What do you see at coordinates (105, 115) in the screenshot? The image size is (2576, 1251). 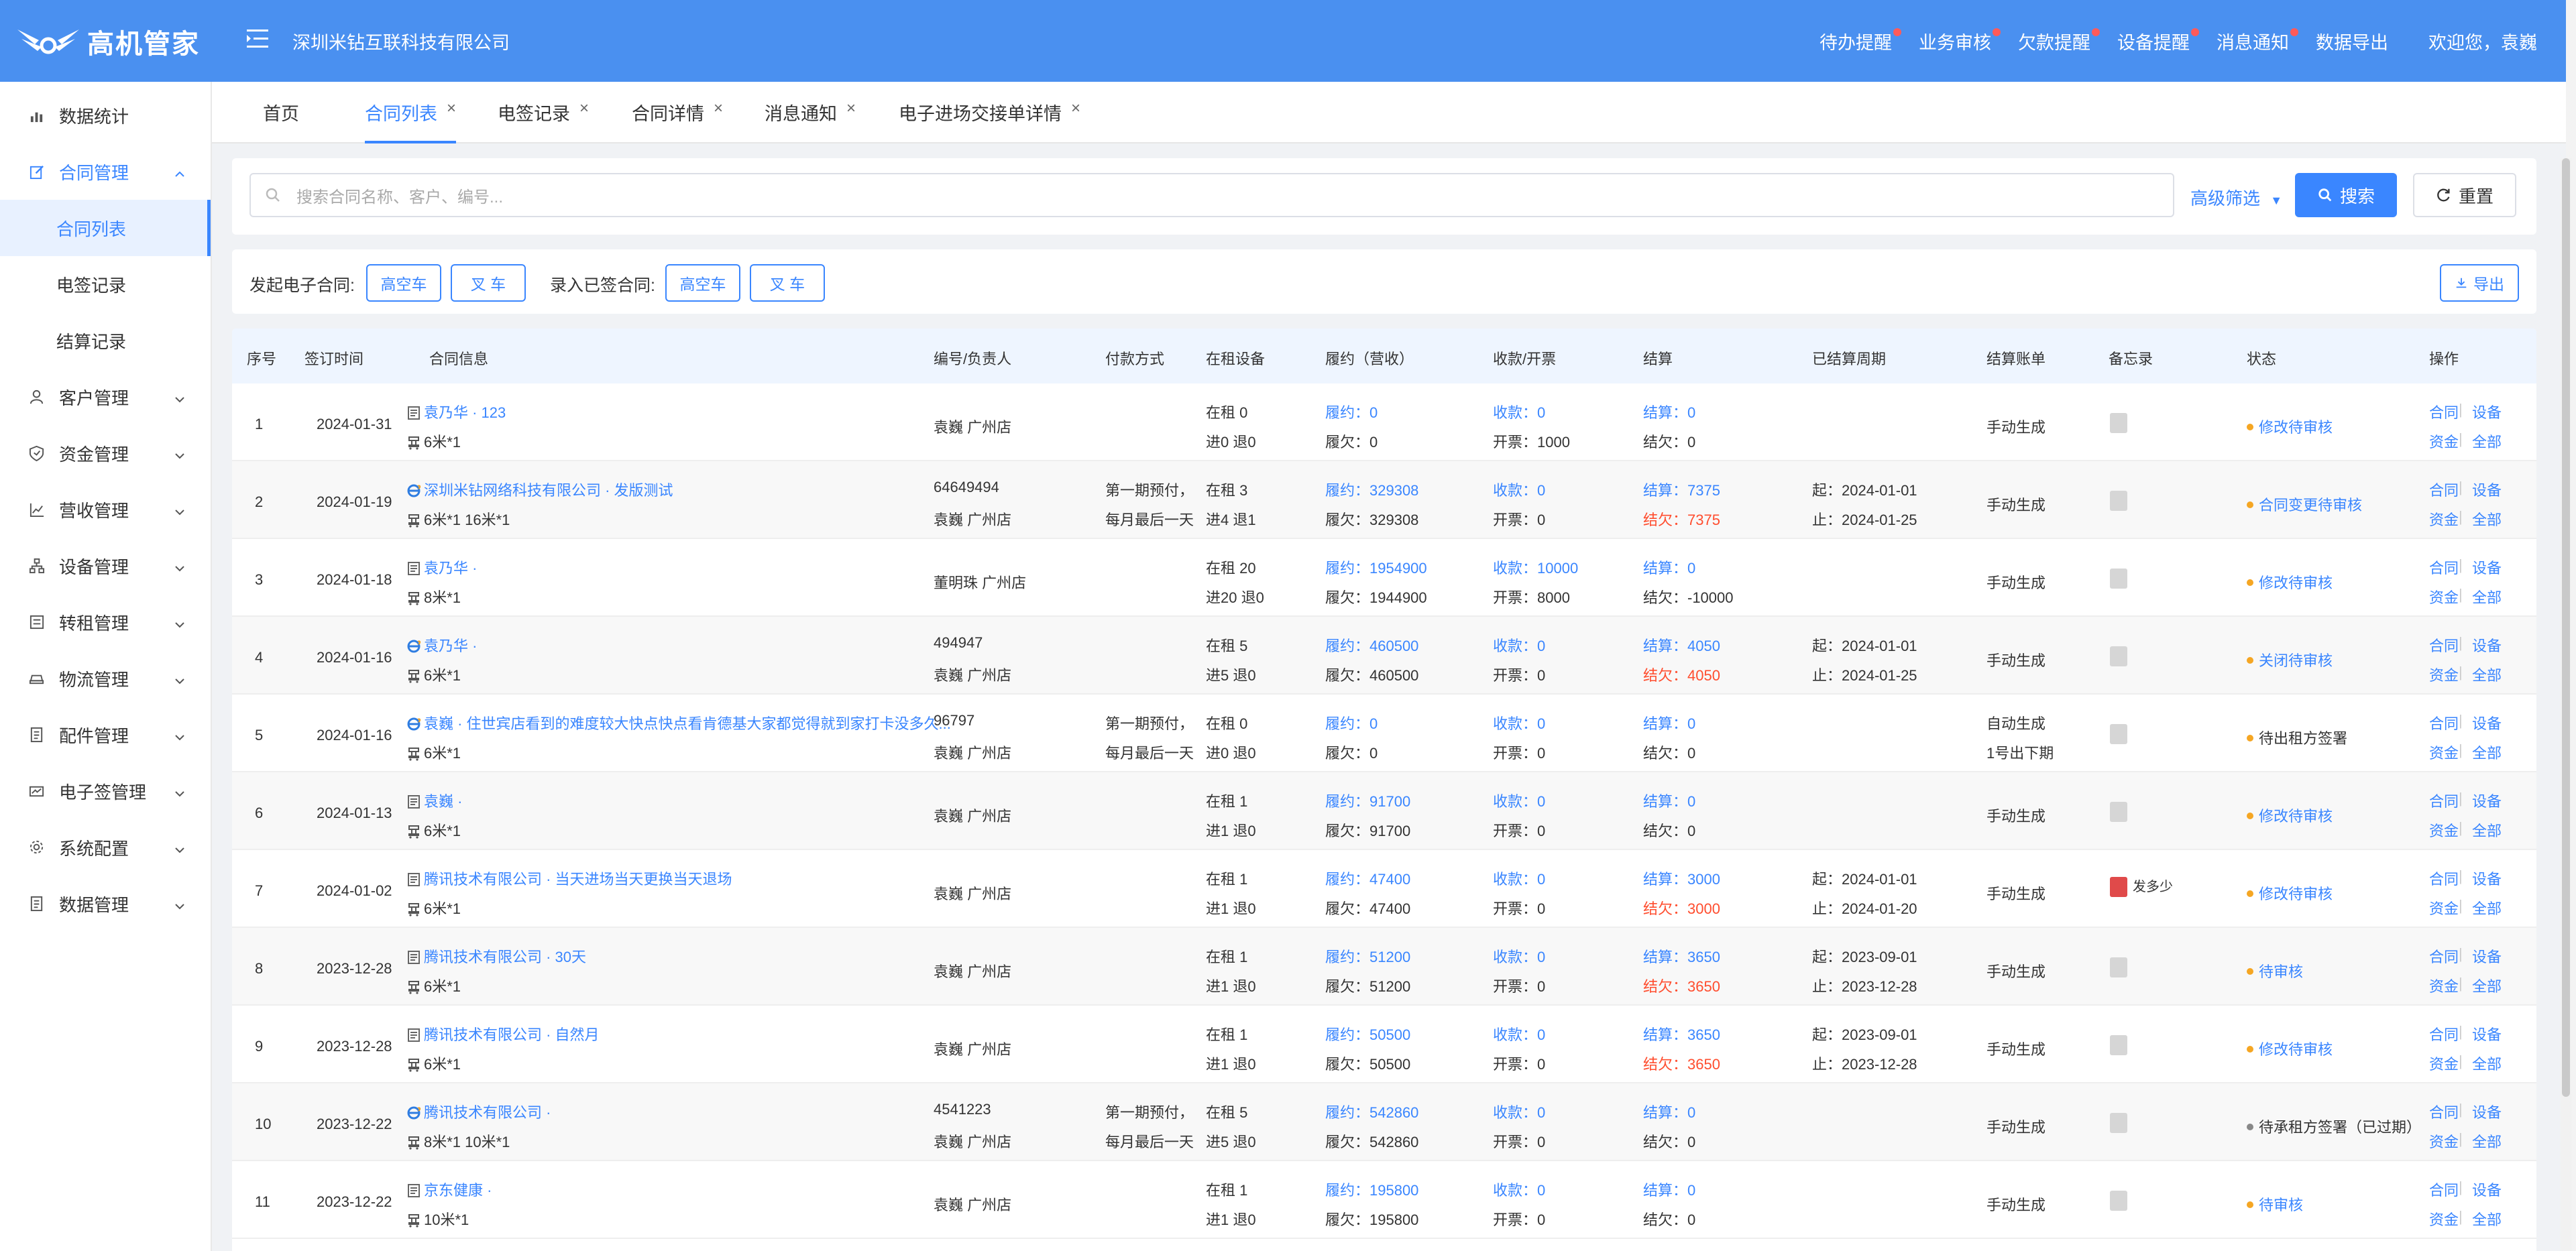 I see `sidebar-item: 数据统计` at bounding box center [105, 115].